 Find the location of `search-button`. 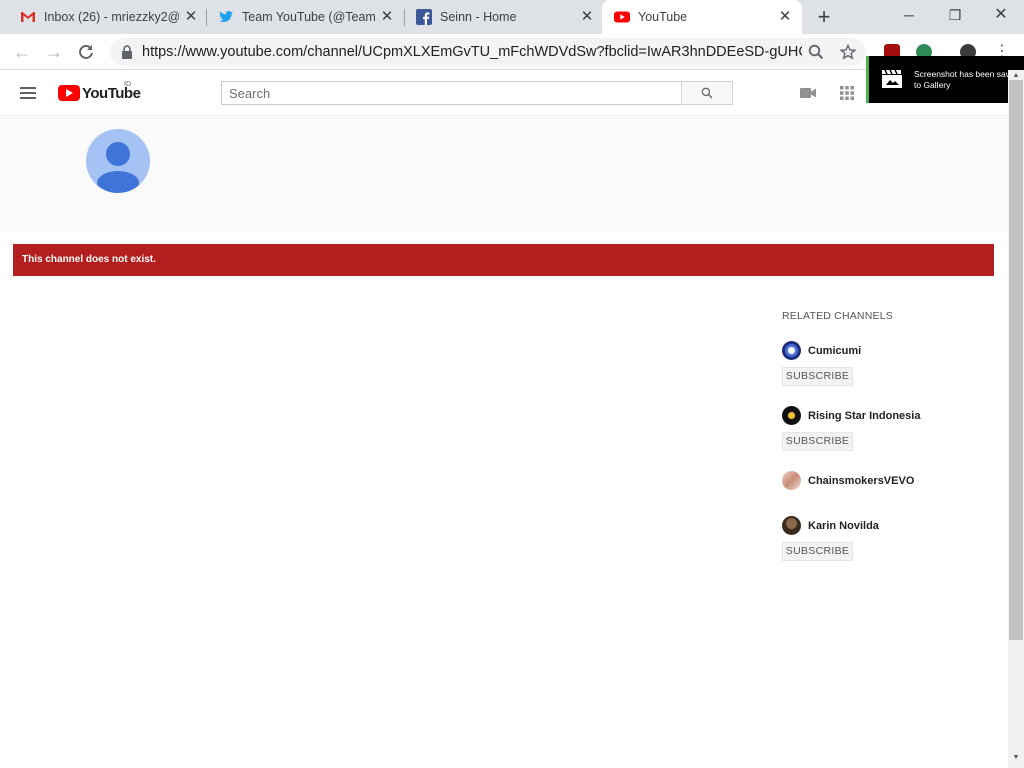

search-button is located at coordinates (707, 93).